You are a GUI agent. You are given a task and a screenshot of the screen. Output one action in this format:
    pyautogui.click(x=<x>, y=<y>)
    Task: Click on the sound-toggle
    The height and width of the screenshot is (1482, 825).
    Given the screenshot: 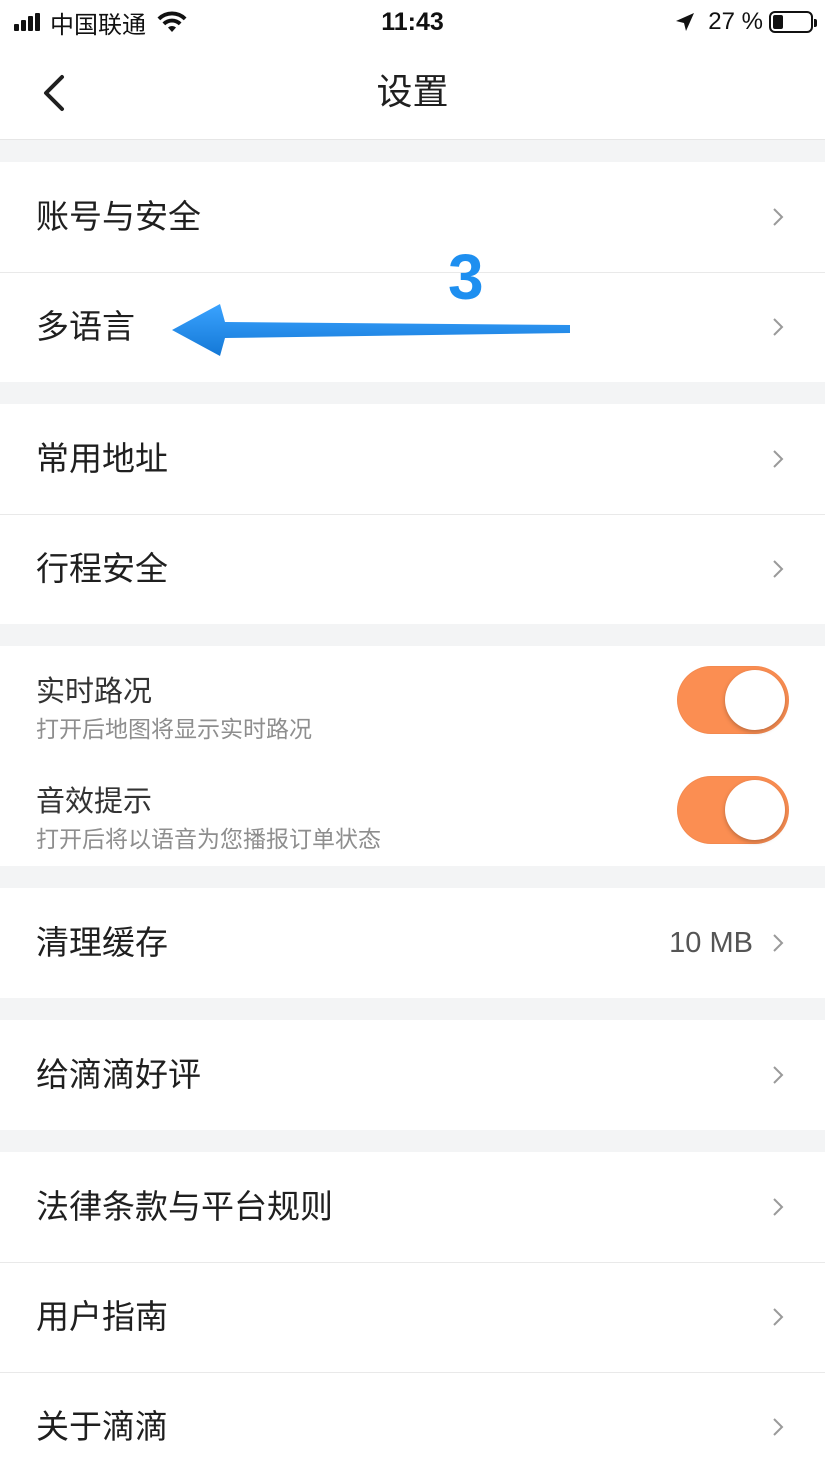 What is the action you would take?
    pyautogui.click(x=733, y=810)
    